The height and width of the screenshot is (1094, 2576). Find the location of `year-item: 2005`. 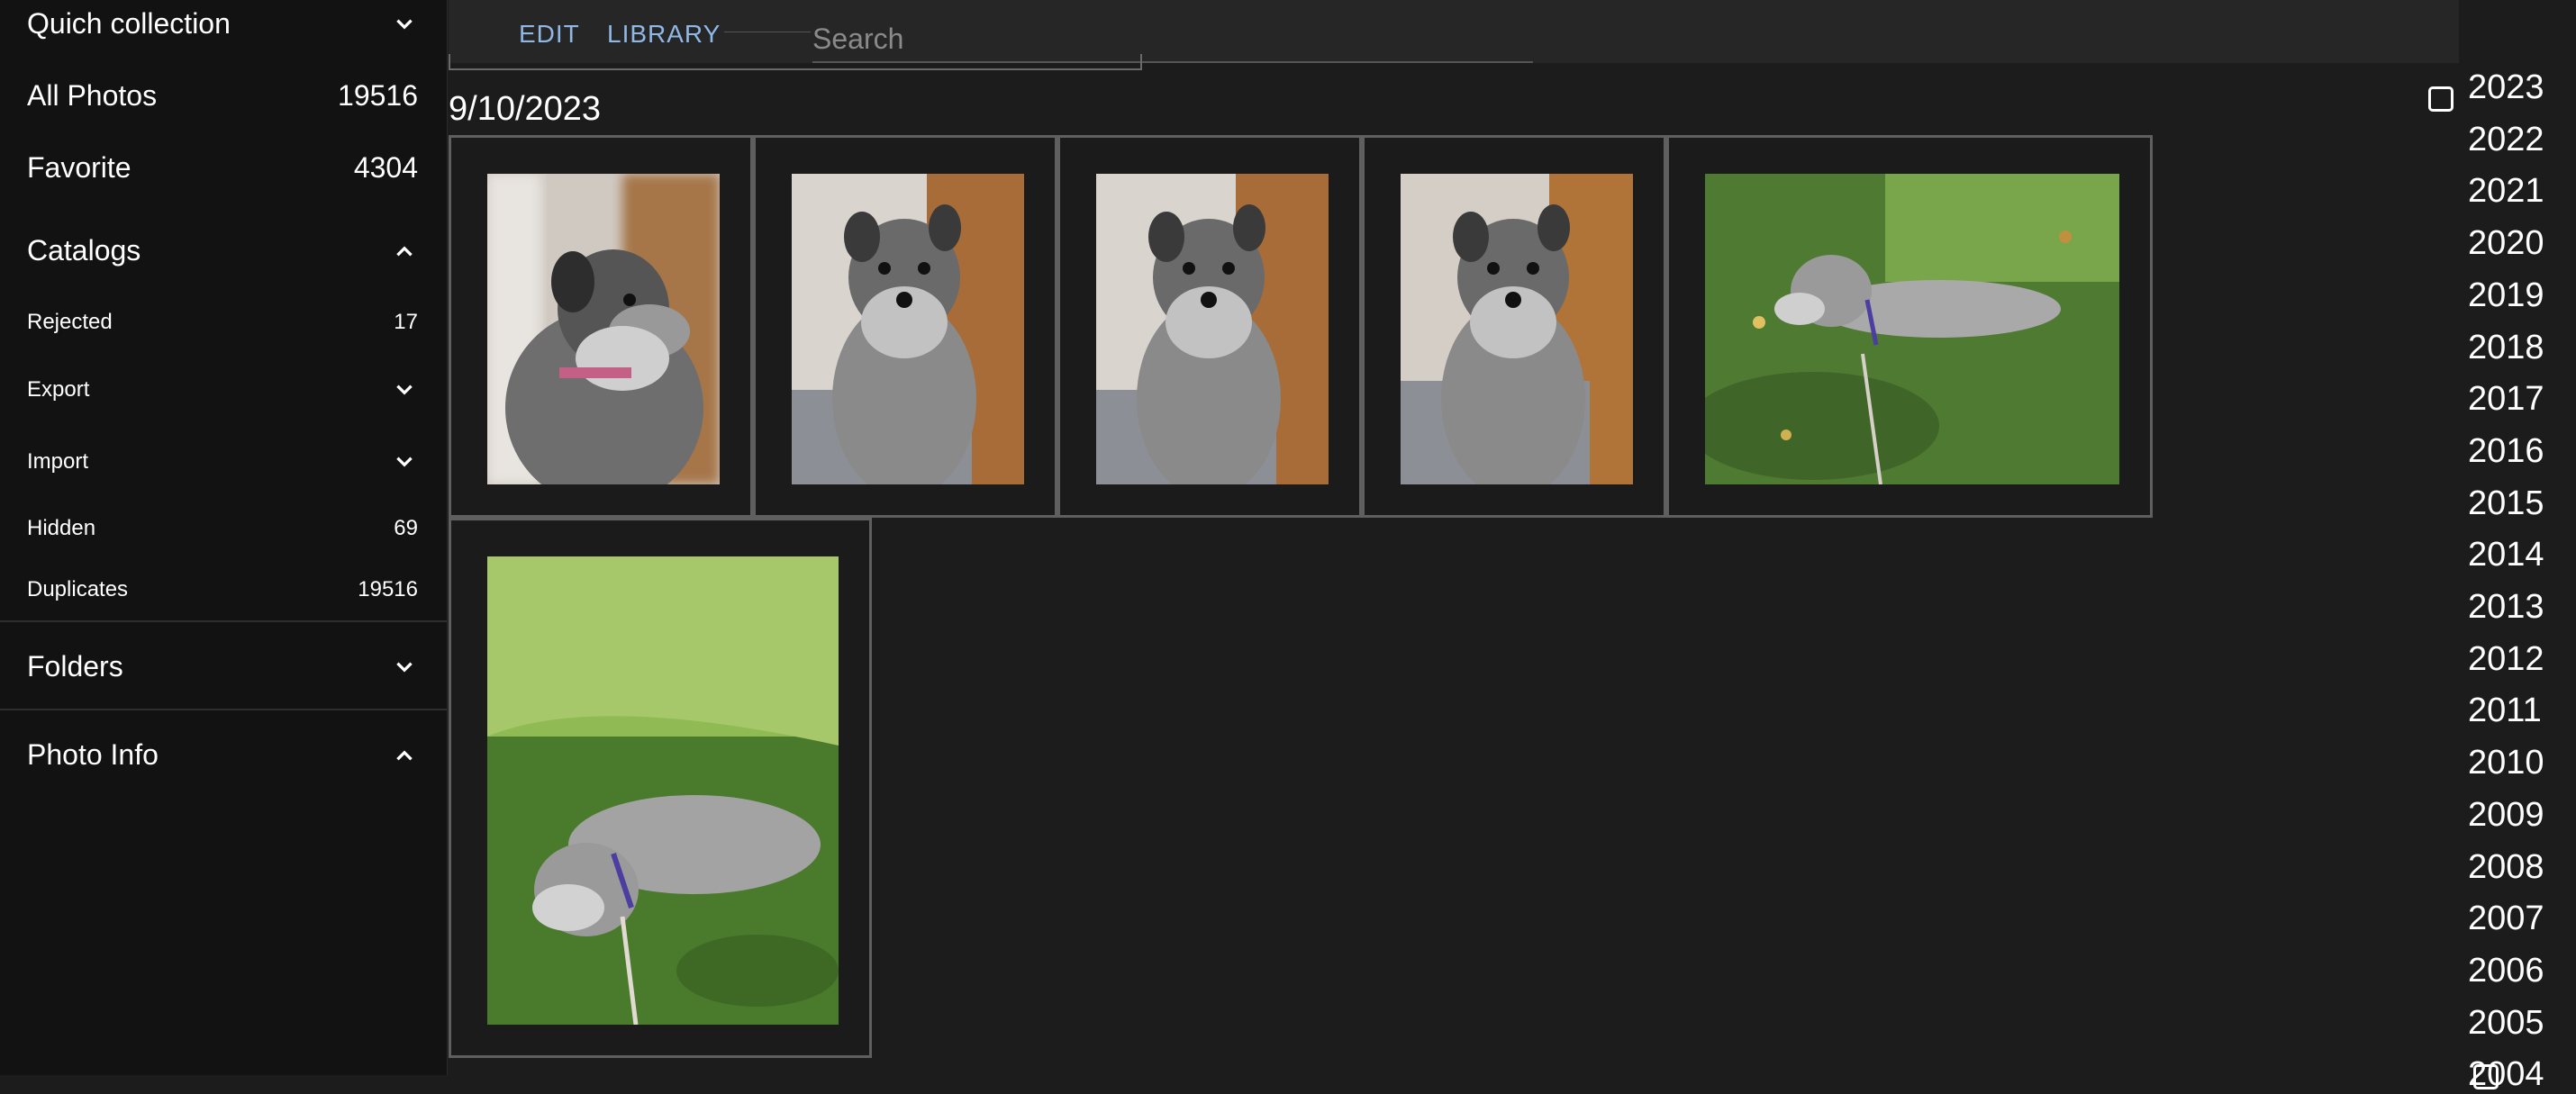

year-item: 2005 is located at coordinates (2506, 1023).